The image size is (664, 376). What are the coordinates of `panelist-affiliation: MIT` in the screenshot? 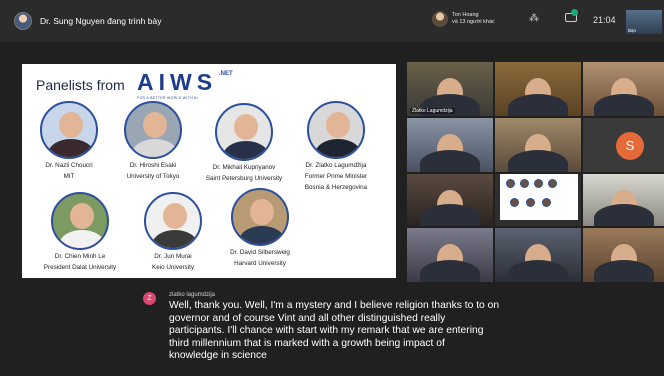 It's located at (69, 176).